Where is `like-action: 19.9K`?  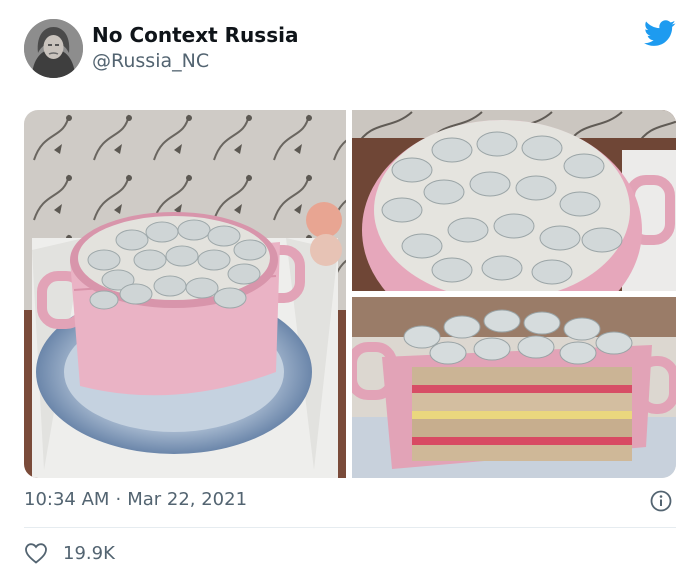
like-action: 19.9K is located at coordinates (69, 553).